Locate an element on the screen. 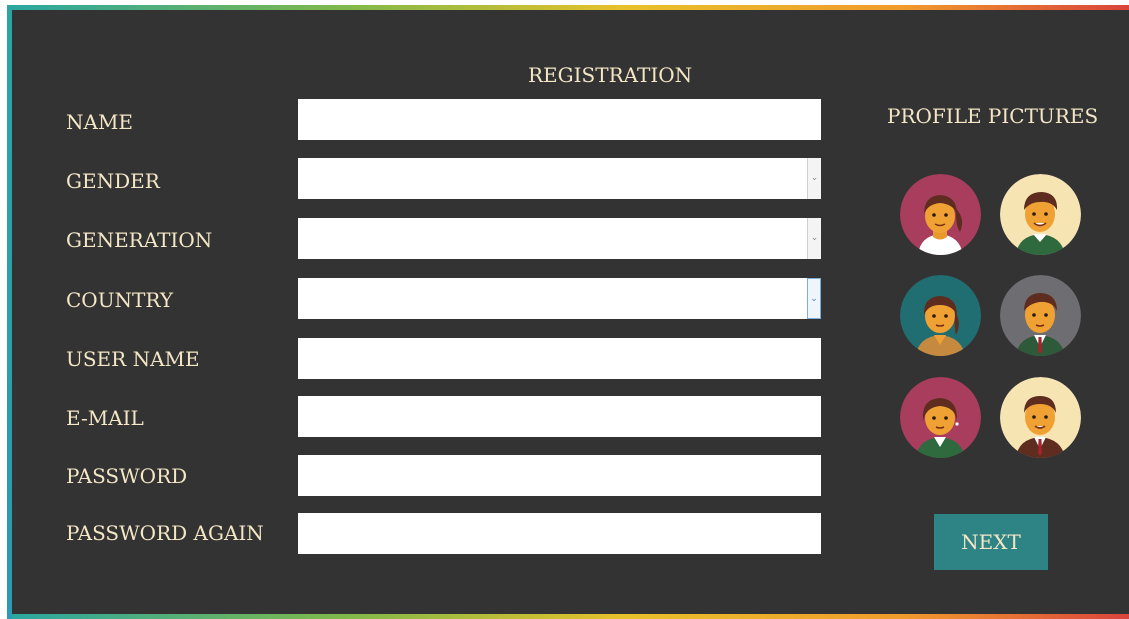  password-again-label: PASSWORD AGAIN is located at coordinates (165, 533).